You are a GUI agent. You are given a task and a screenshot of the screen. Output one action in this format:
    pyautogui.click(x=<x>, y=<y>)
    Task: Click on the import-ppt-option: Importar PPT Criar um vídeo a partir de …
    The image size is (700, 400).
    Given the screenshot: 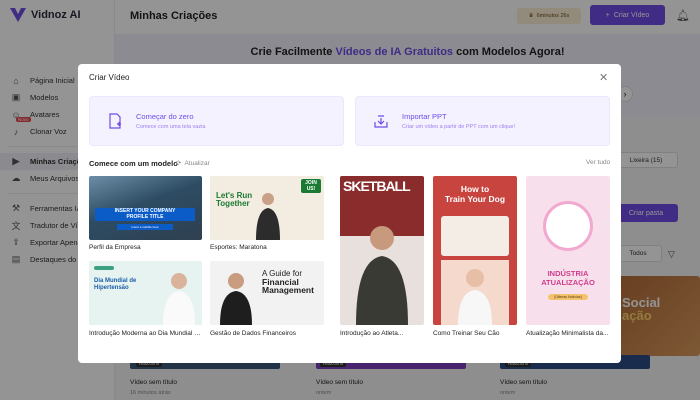 What is the action you would take?
    pyautogui.click(x=482, y=121)
    